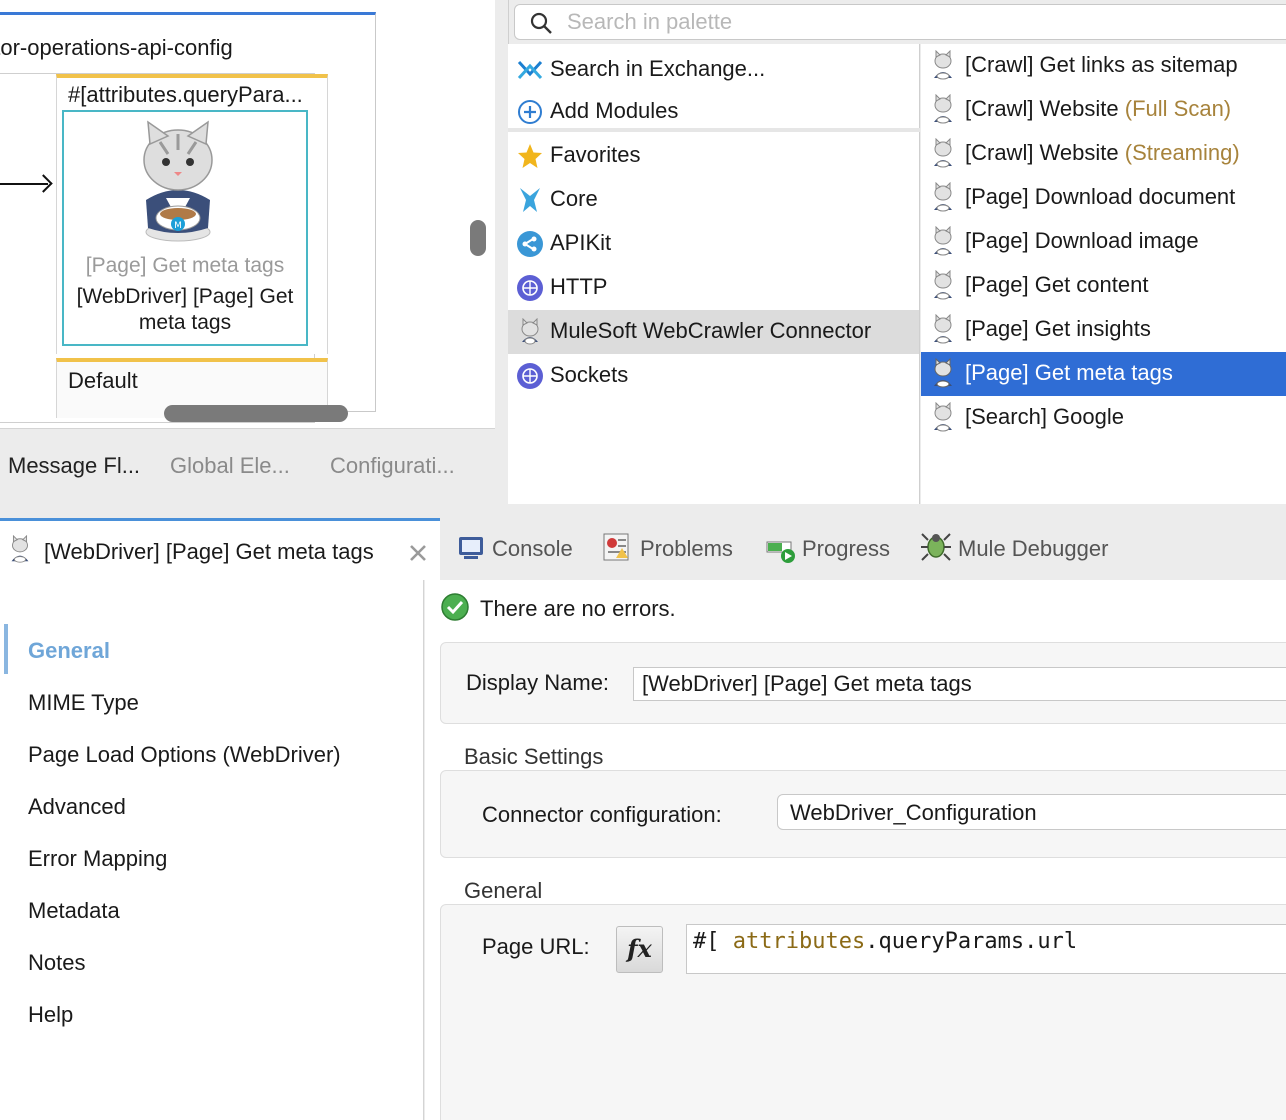 Image resolution: width=1286 pixels, height=1120 pixels. I want to click on operation-item: [Page] Download document, so click(1103, 198).